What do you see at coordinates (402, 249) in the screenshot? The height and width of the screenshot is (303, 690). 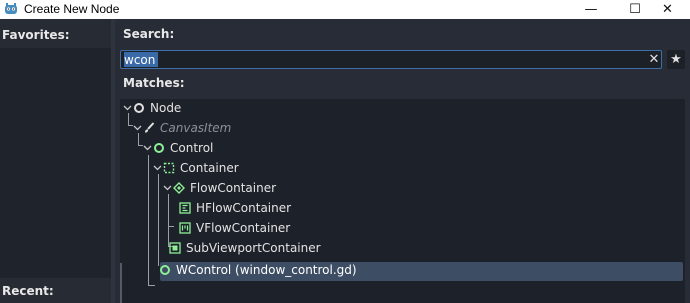 I see `tree-item-subviewportcontainer: SubViewportContainer` at bounding box center [402, 249].